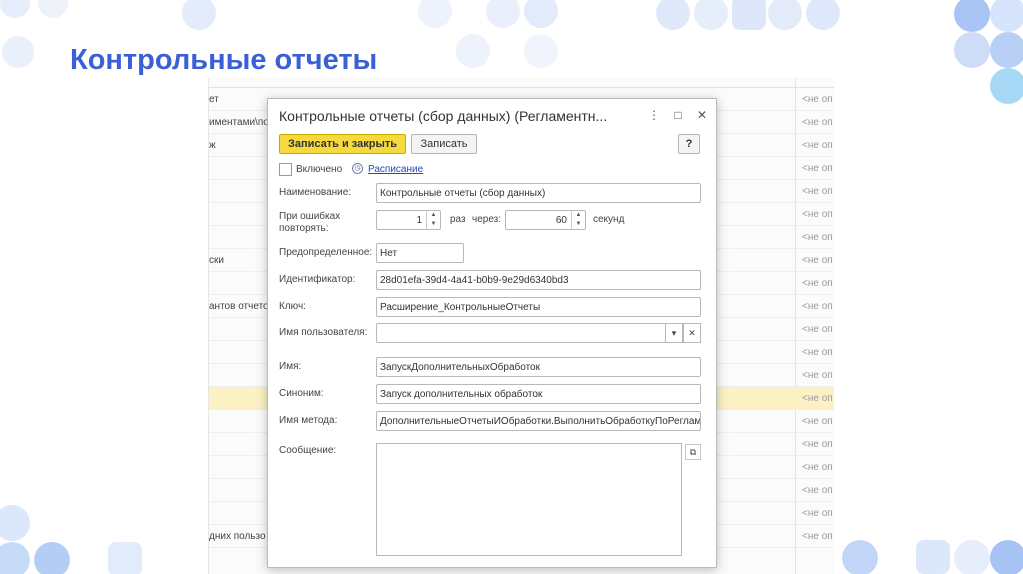 The width and height of the screenshot is (1023, 574). What do you see at coordinates (342, 144) in the screenshot?
I see `save-and-close-button: Записать и закрыть` at bounding box center [342, 144].